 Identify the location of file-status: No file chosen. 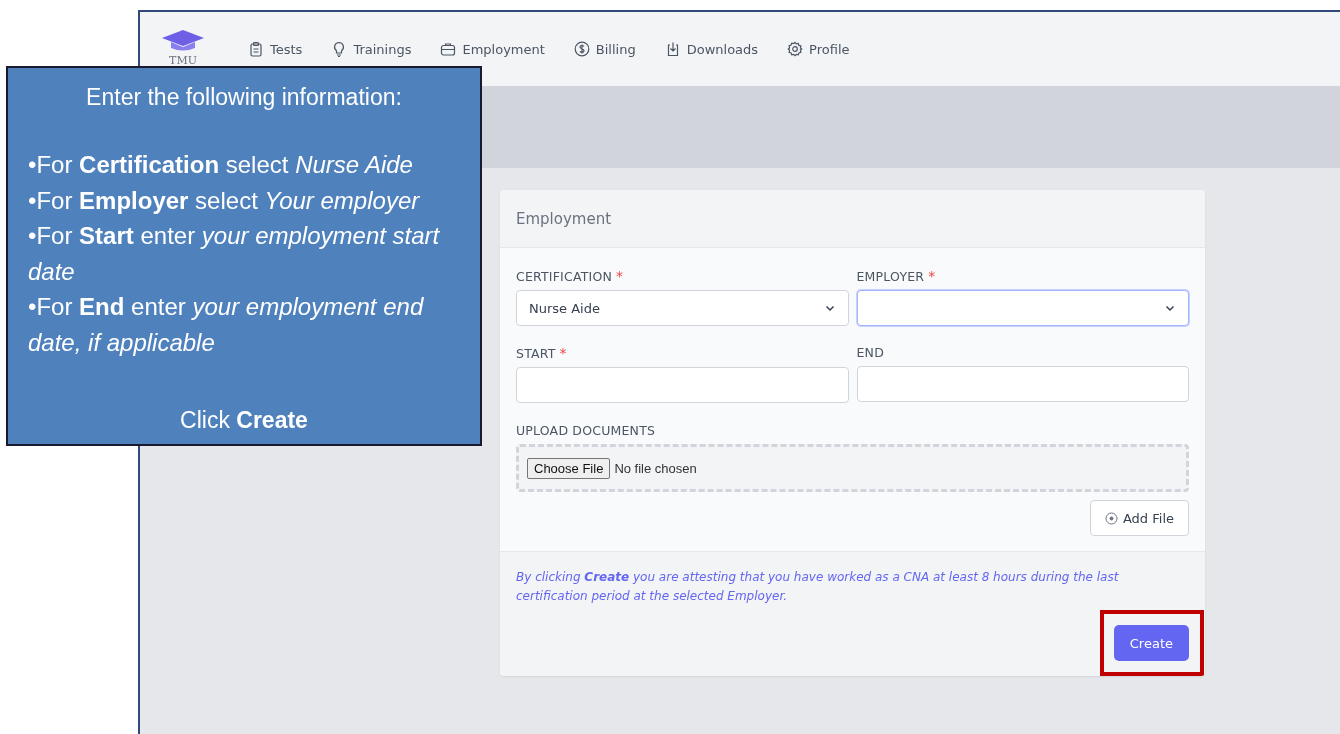
(655, 468).